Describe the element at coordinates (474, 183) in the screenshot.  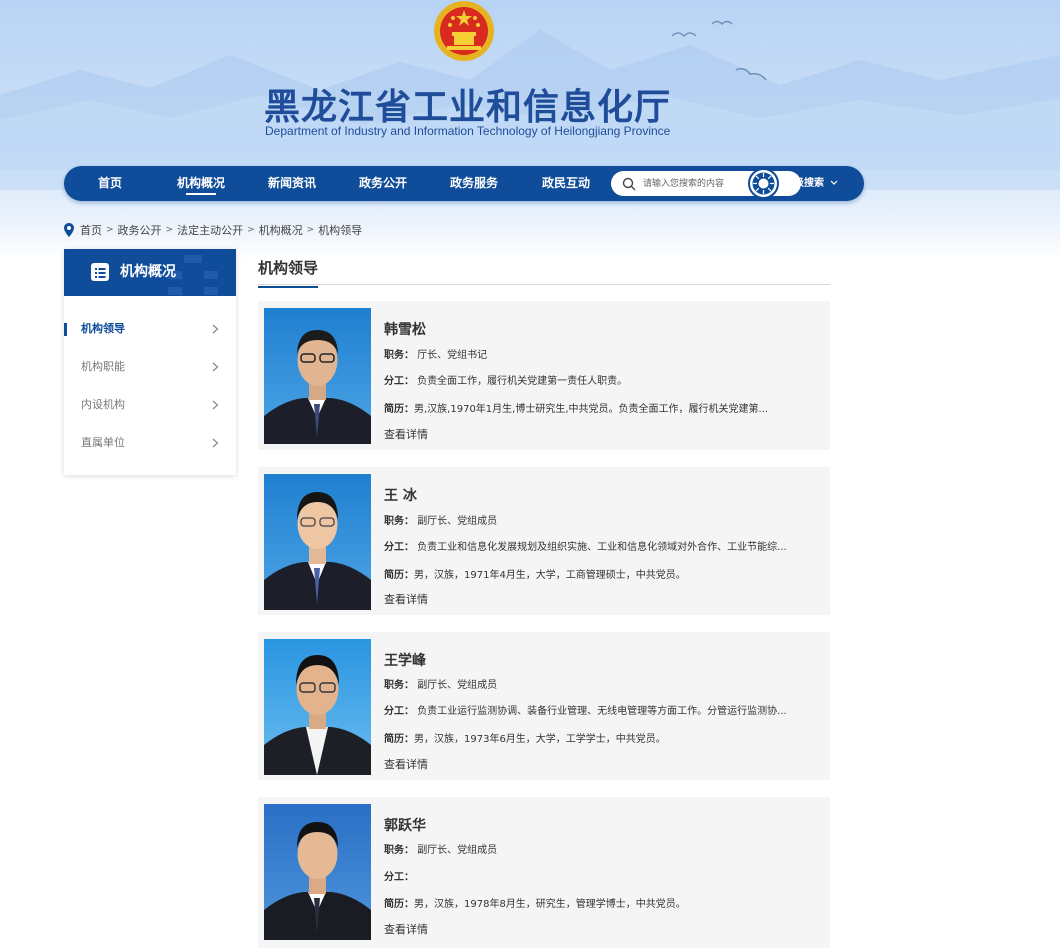
I see `nav-item-gov-services: 政务服务` at that location.